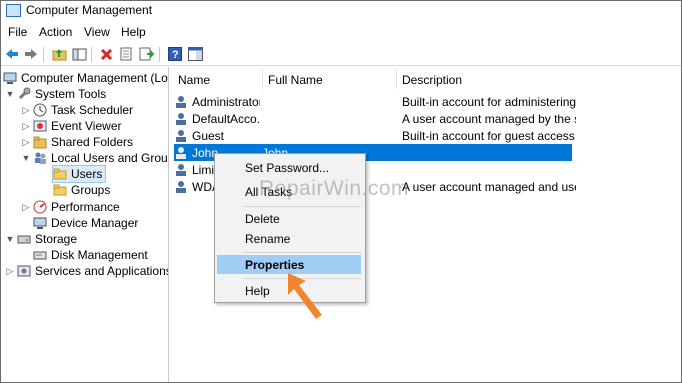 Image resolution: width=682 pixels, height=383 pixels. What do you see at coordinates (195, 54) in the screenshot?
I see `show-action-pane-icon` at bounding box center [195, 54].